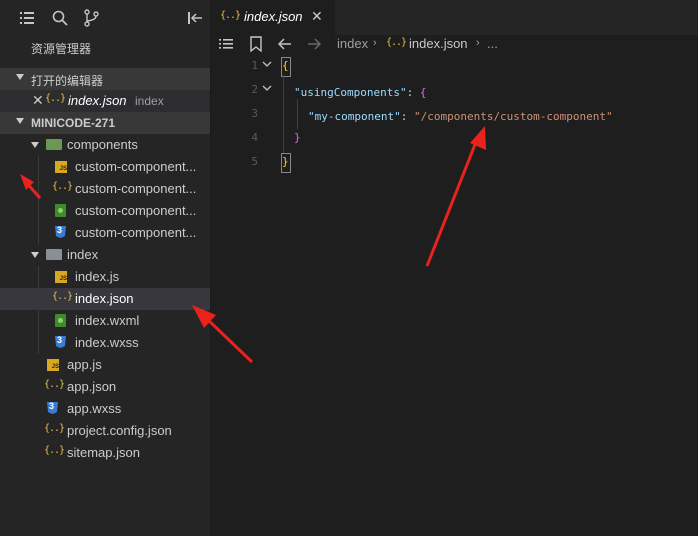 The height and width of the screenshot is (536, 698). I want to click on tab-bar-empty, so click(516, 17).